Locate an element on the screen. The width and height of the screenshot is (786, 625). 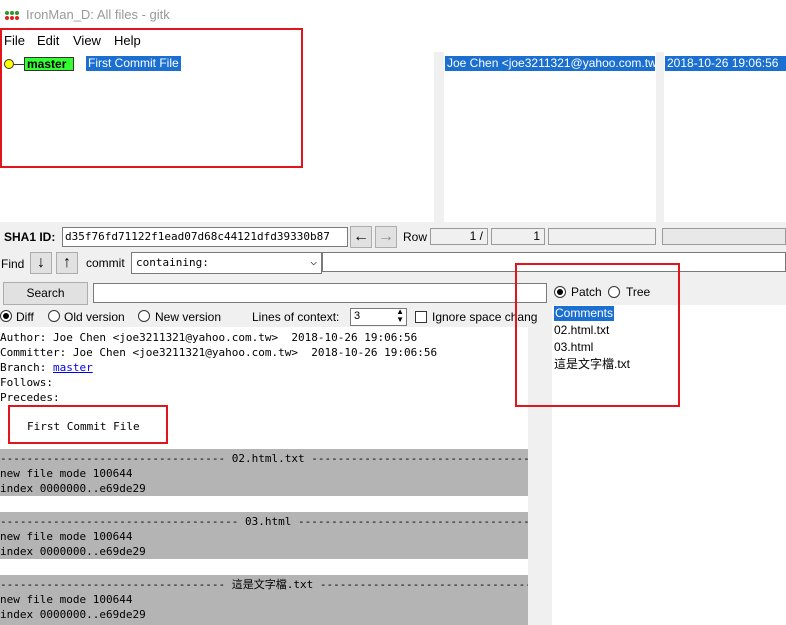
diff-radio is located at coordinates (6, 316).